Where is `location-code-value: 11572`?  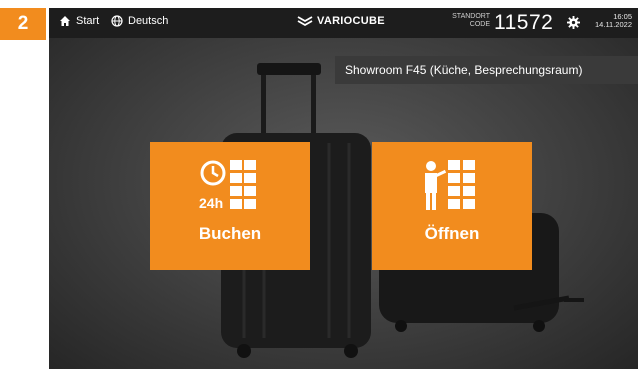
location-code-value: 11572 is located at coordinates (524, 22).